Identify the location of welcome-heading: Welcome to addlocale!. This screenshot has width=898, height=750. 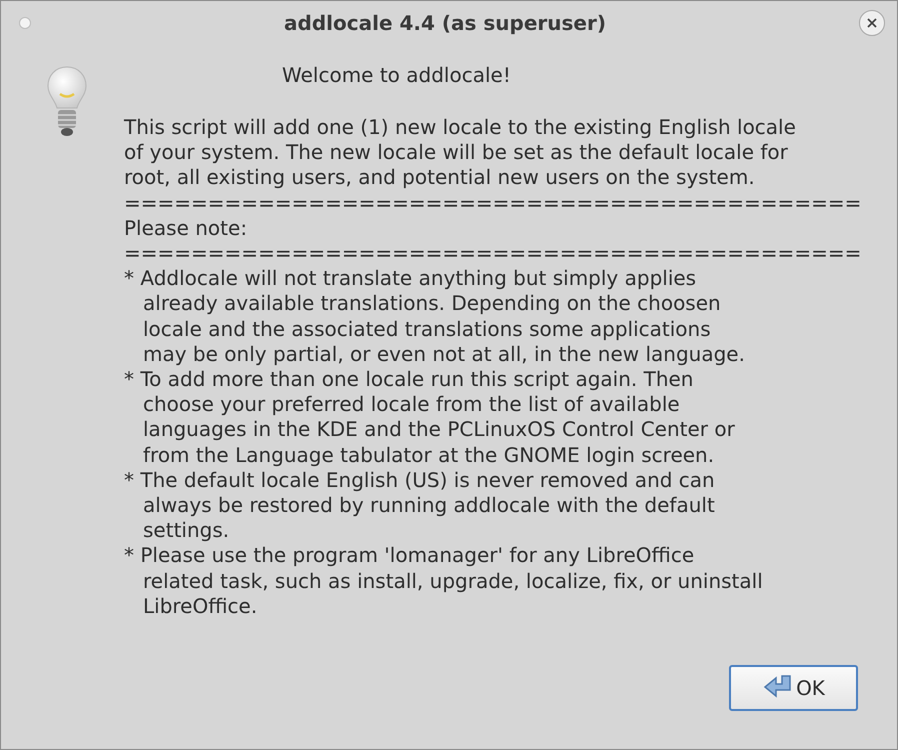
(397, 75).